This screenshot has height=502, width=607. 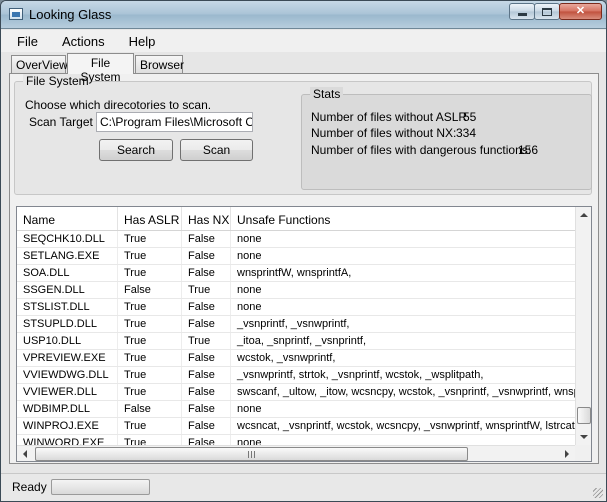 What do you see at coordinates (580, 11) in the screenshot?
I see `close-button: ✕` at bounding box center [580, 11].